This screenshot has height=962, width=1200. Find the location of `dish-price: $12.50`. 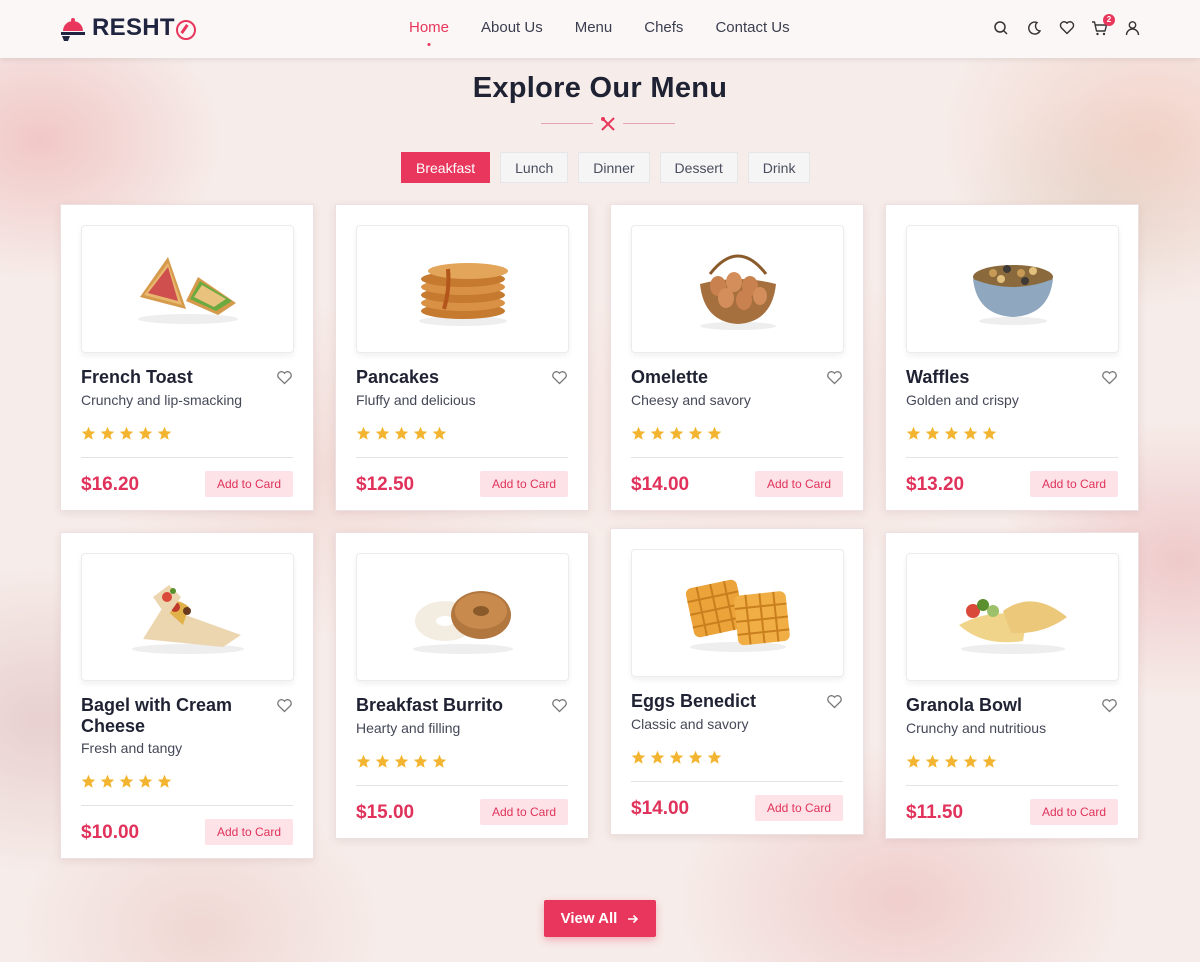

dish-price: $12.50 is located at coordinates (385, 484).